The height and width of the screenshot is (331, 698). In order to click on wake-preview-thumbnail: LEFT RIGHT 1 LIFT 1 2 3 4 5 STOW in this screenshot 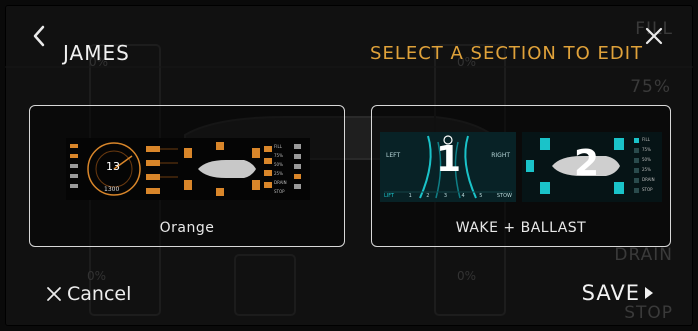, I will do `click(448, 167)`.